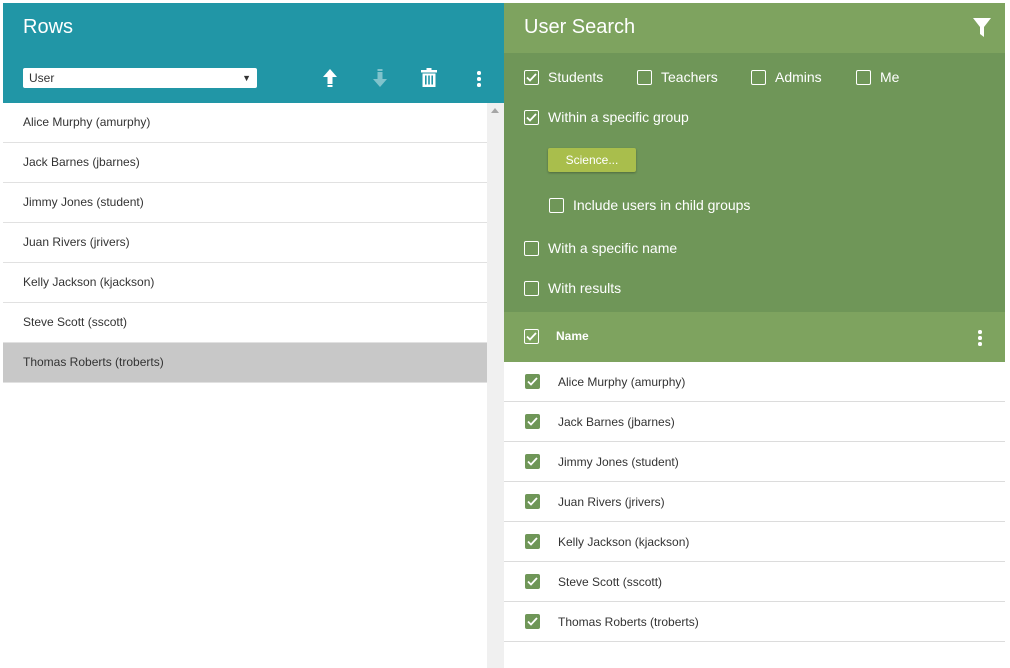 This screenshot has width=1010, height=668. Describe the element at coordinates (585, 288) in the screenshot. I see `with-results-label: With results` at that location.